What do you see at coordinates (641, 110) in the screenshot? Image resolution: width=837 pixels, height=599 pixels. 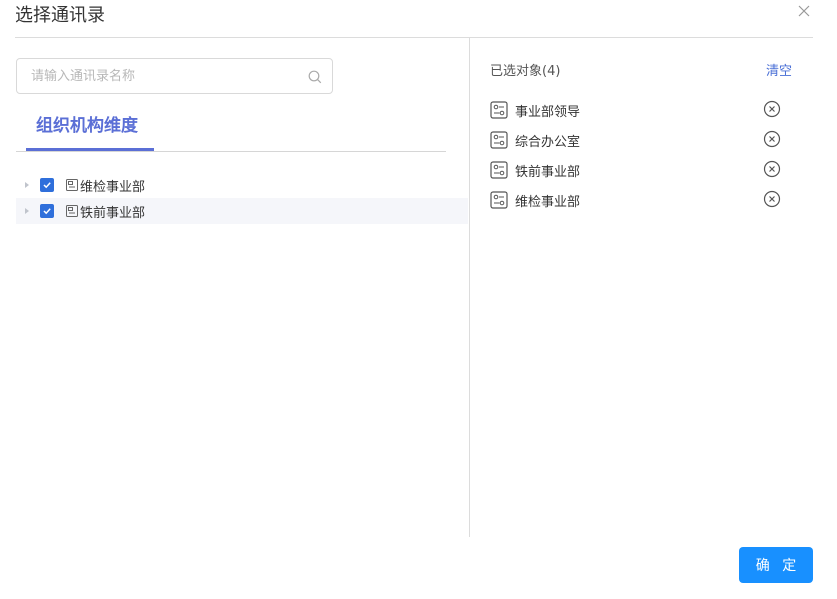 I see `selected-item: 事业部领导` at bounding box center [641, 110].